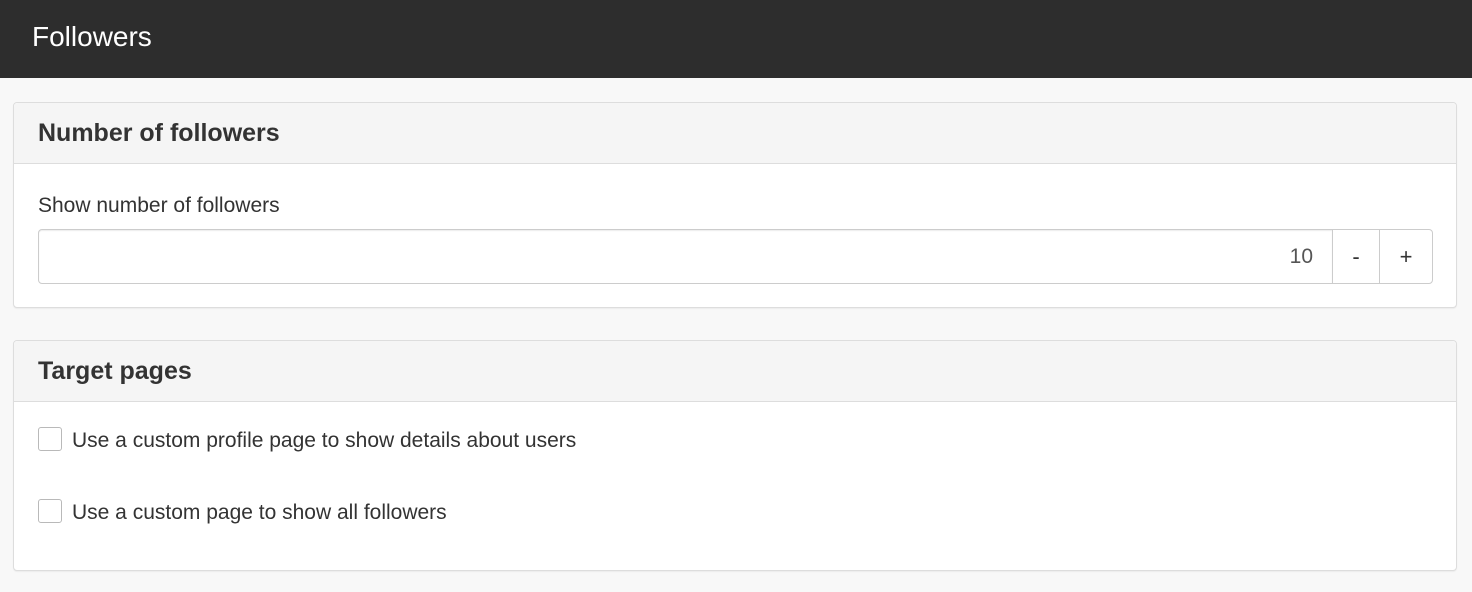  Describe the element at coordinates (1406, 256) in the screenshot. I see `increment-button: +` at that location.